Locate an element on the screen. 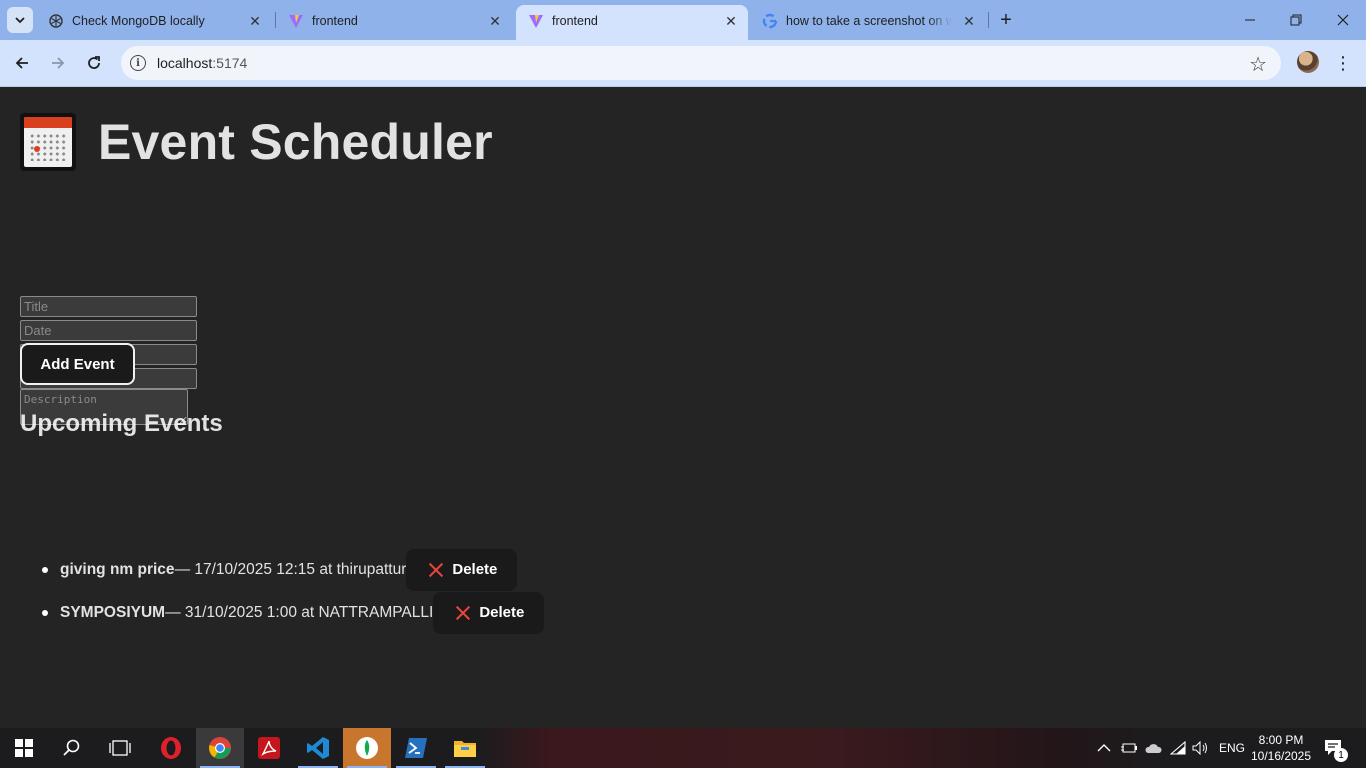  browser-toolbar: i localhost:5174 ☆ is located at coordinates (683, 63).